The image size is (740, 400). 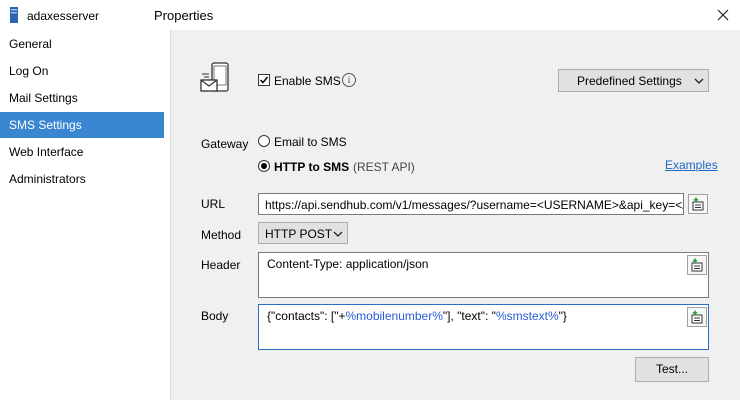 I want to click on sidebar-item-web-interface: Web Interface, so click(x=82, y=152).